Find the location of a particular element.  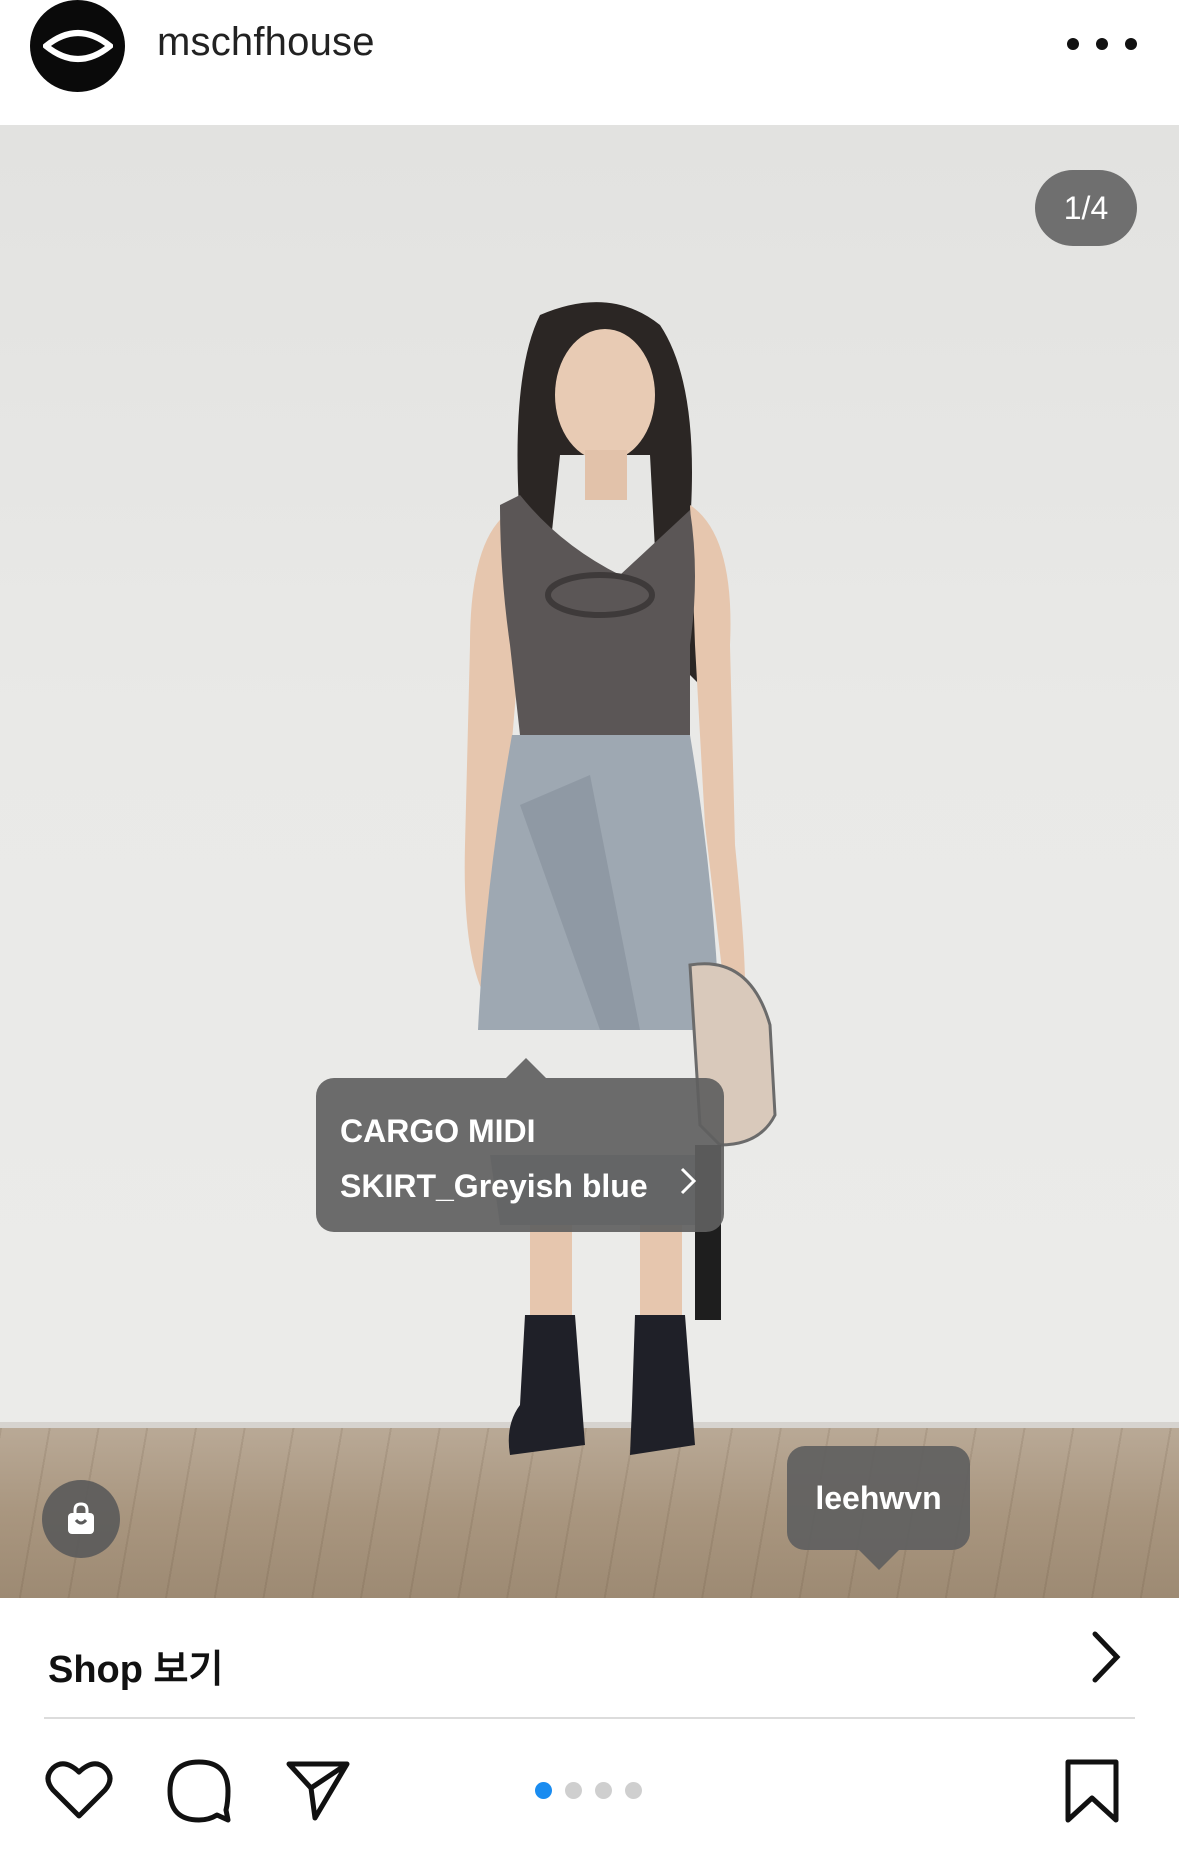

face is located at coordinates (605, 395).